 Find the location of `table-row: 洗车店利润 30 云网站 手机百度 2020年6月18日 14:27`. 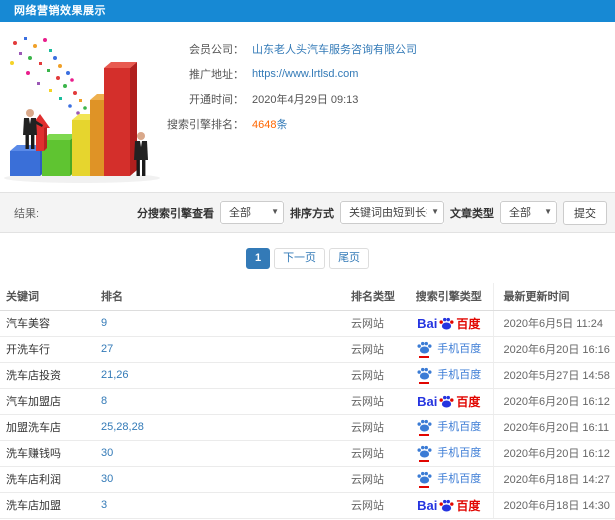

table-row: 洗车店利润 30 云网站 手机百度 2020年6月18日 14:27 is located at coordinates (307, 479).